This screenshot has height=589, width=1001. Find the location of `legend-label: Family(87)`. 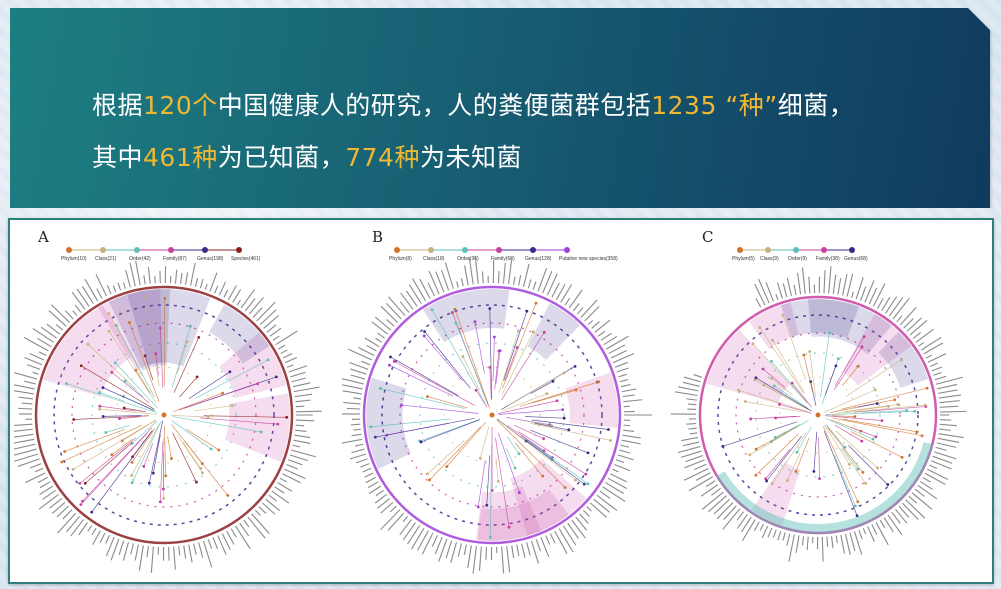

legend-label: Family(87) is located at coordinates (175, 259).